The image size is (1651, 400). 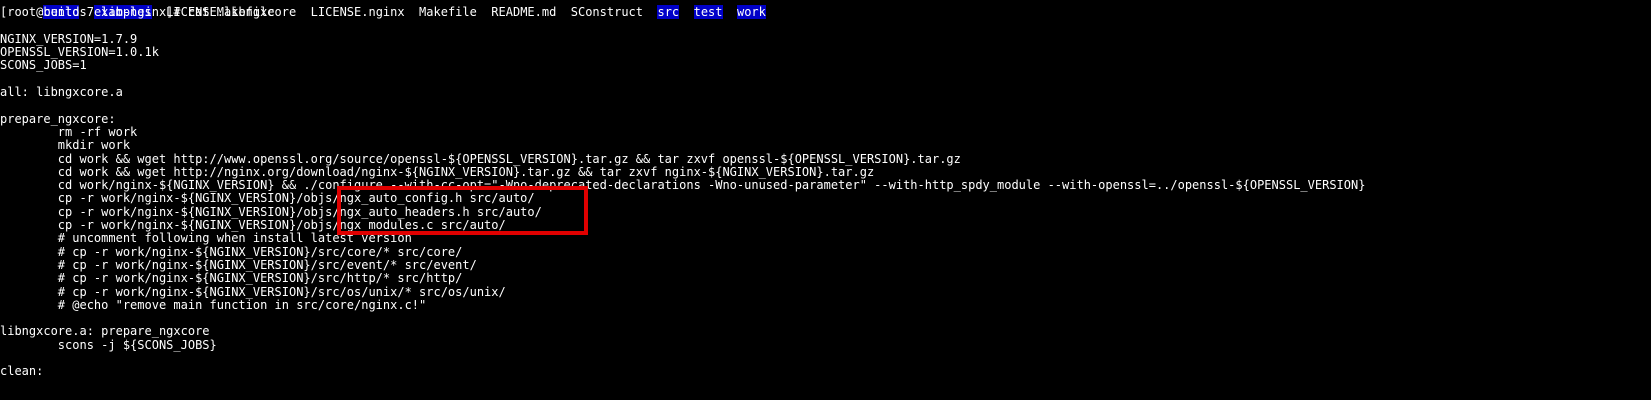 What do you see at coordinates (43, 65) in the screenshot?
I see `makefile-line: SCONS_JOBS=1` at bounding box center [43, 65].